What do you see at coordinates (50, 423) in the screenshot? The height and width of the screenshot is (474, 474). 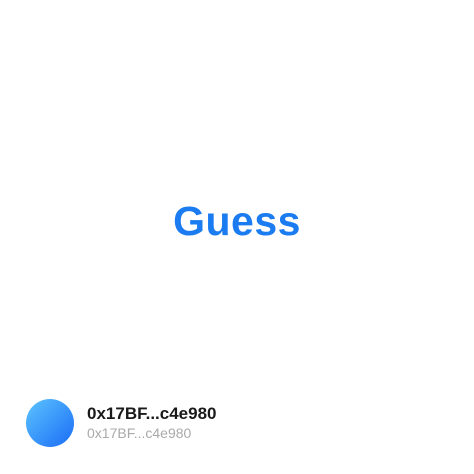 I see `avatar` at bounding box center [50, 423].